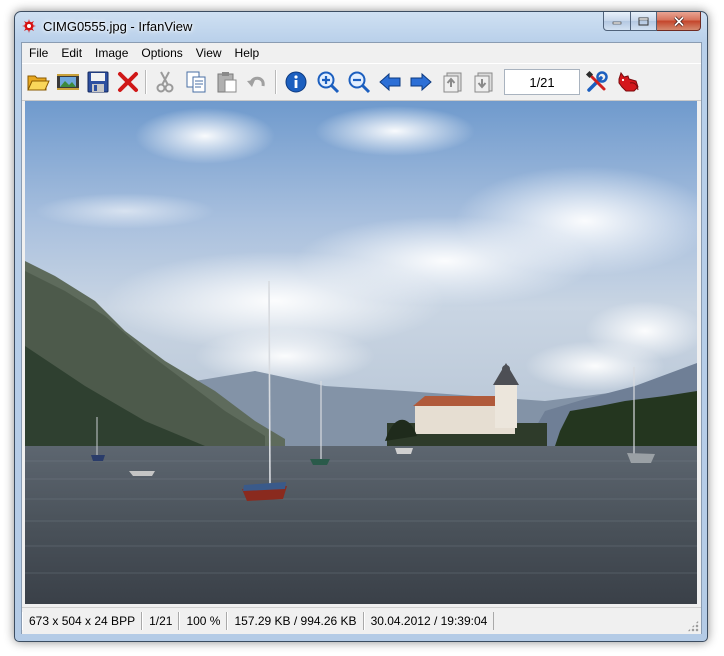  I want to click on save-button, so click(98, 82).